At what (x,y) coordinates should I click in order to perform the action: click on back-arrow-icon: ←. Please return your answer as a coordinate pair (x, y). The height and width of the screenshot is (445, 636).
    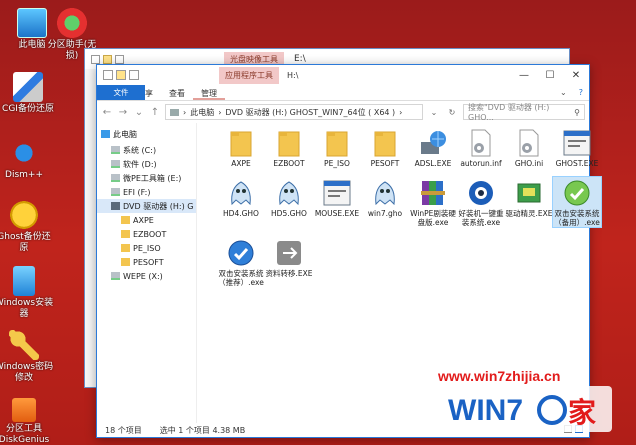
    Looking at the image, I should click on (107, 112).